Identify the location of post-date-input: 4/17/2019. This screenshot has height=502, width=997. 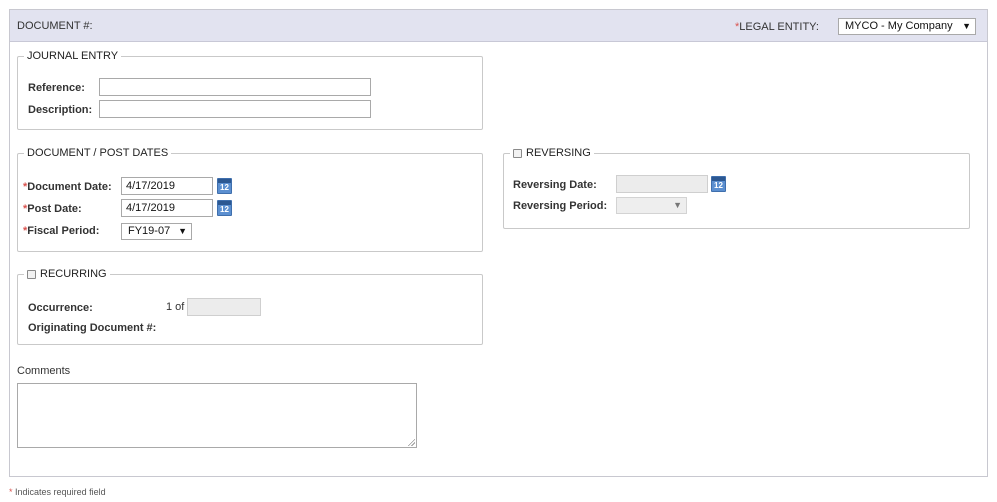
(167, 208).